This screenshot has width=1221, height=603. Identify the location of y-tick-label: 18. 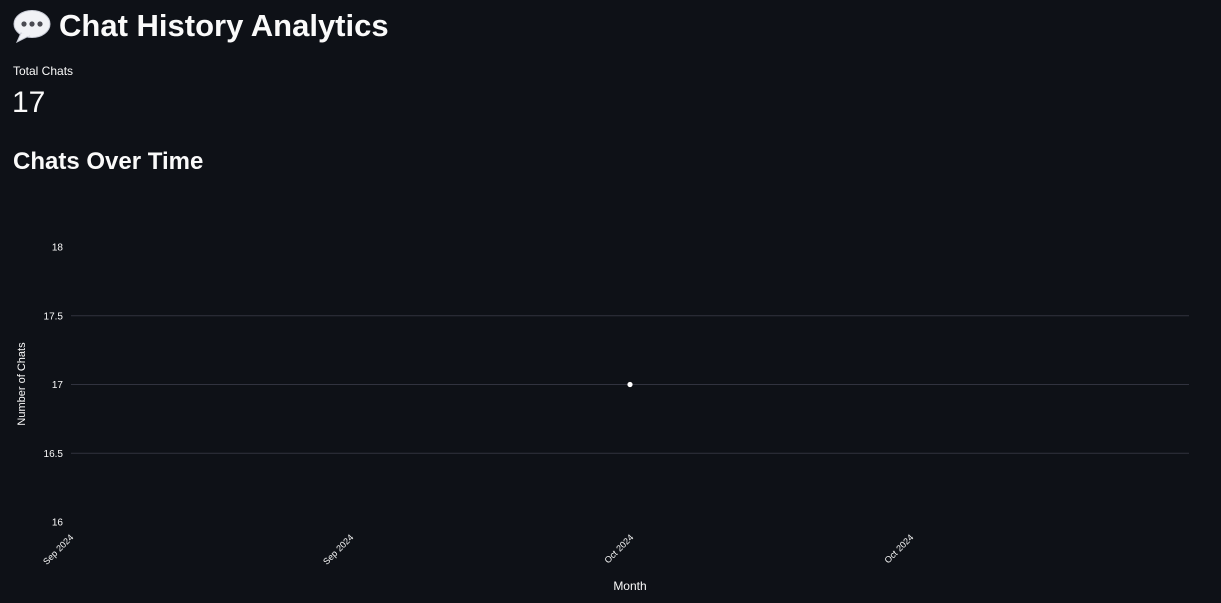
(58, 248).